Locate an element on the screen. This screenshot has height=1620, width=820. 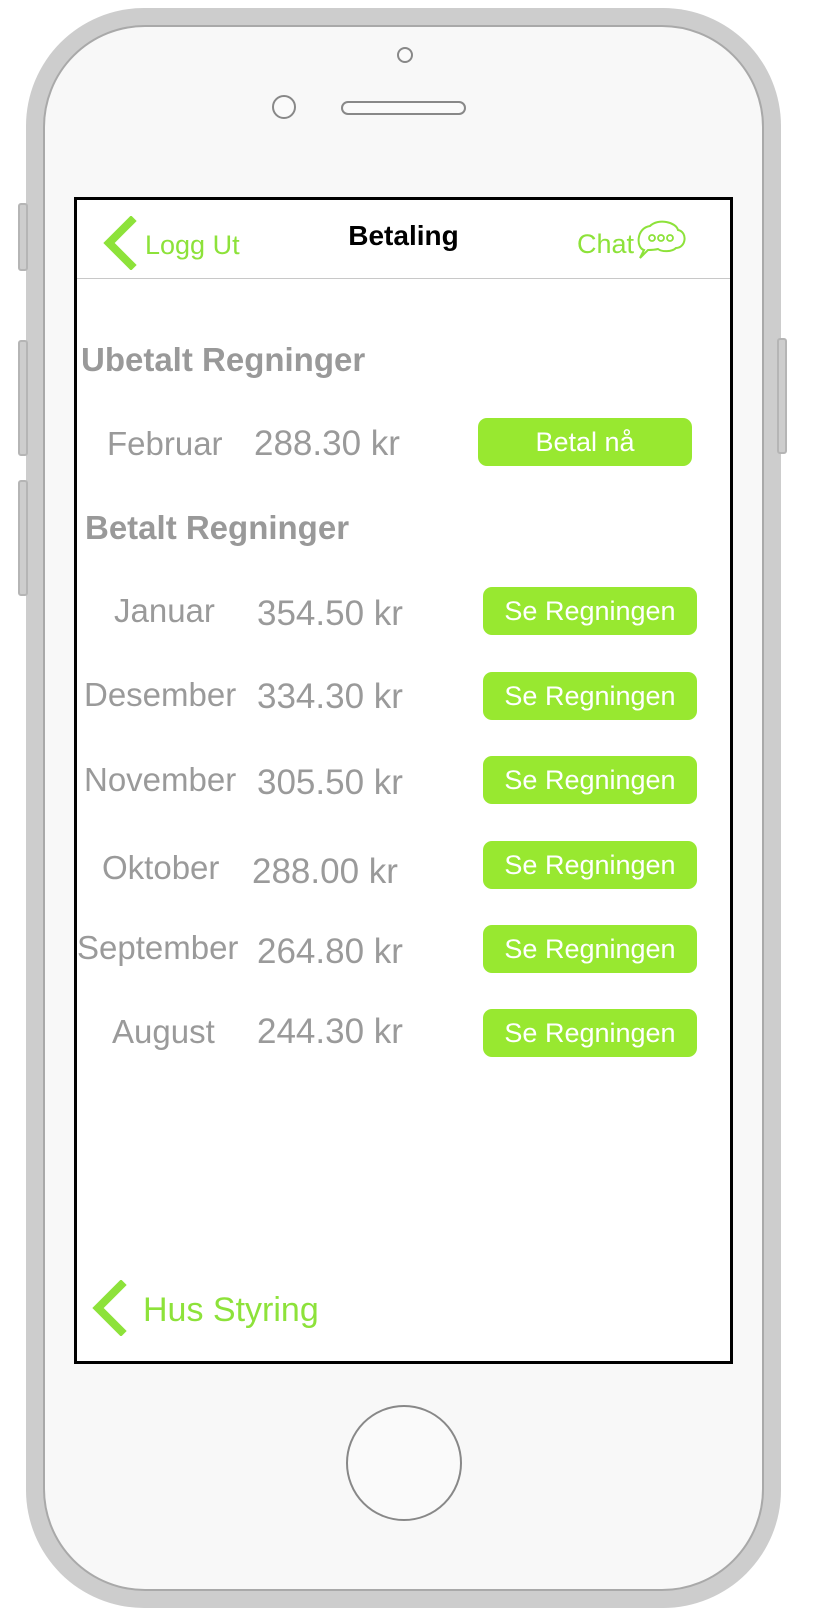
paid-amount: 334.30 kr is located at coordinates (330, 696).